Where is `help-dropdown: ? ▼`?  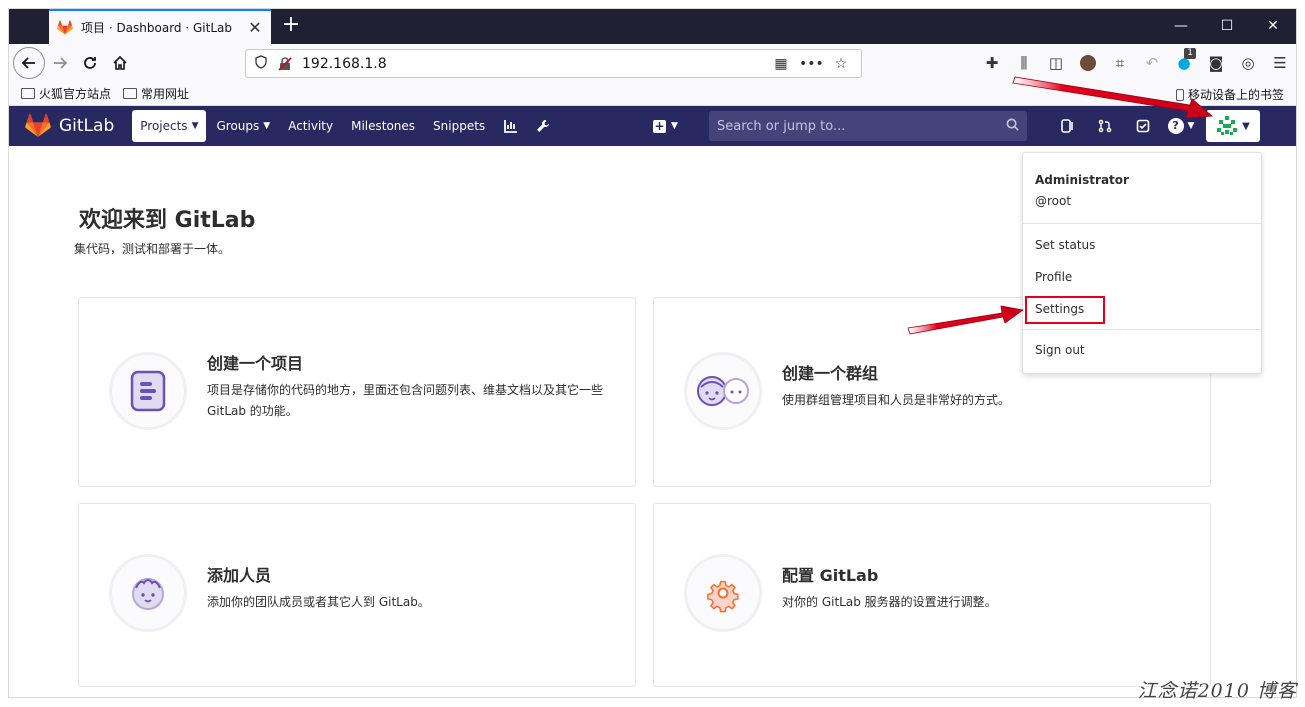 help-dropdown: ? ▼ is located at coordinates (1181, 126).